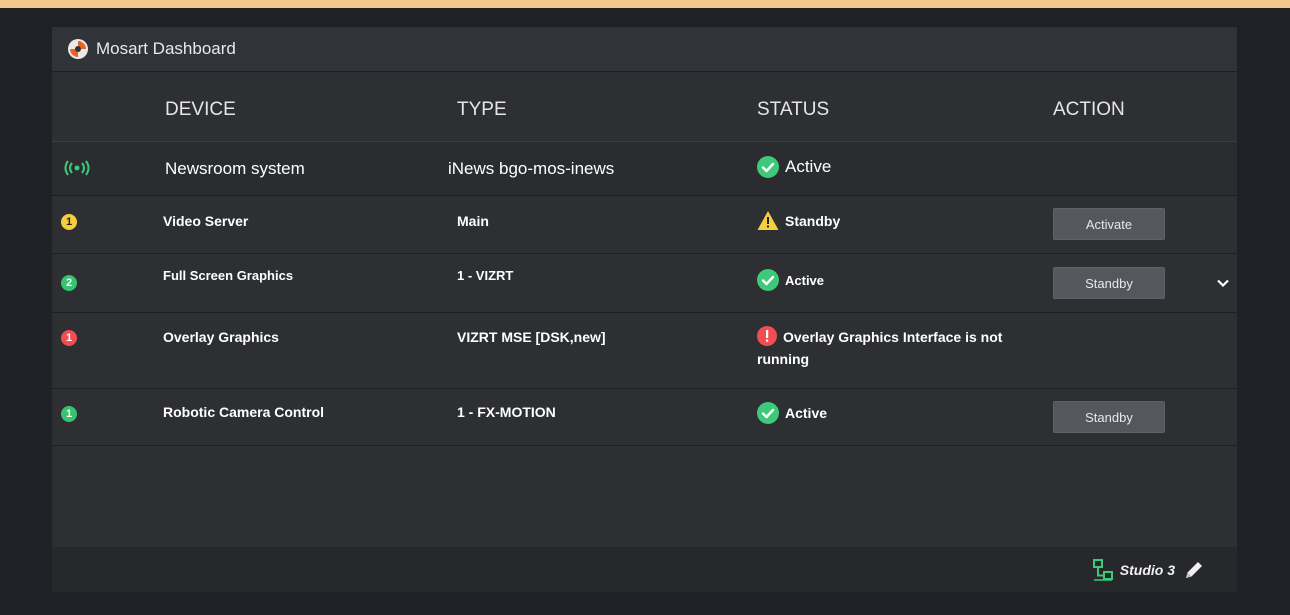 The image size is (1290, 615). I want to click on column-header-status: STATUS, so click(793, 109).